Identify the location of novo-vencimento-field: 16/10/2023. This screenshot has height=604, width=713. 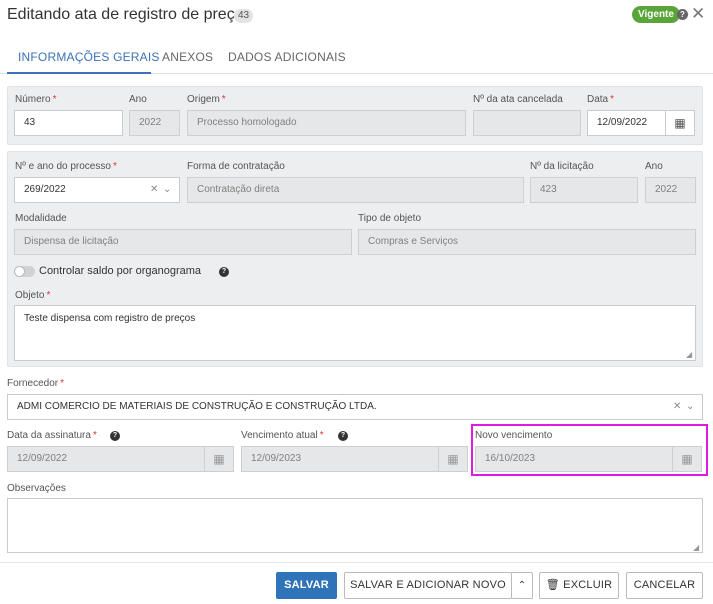
(574, 459).